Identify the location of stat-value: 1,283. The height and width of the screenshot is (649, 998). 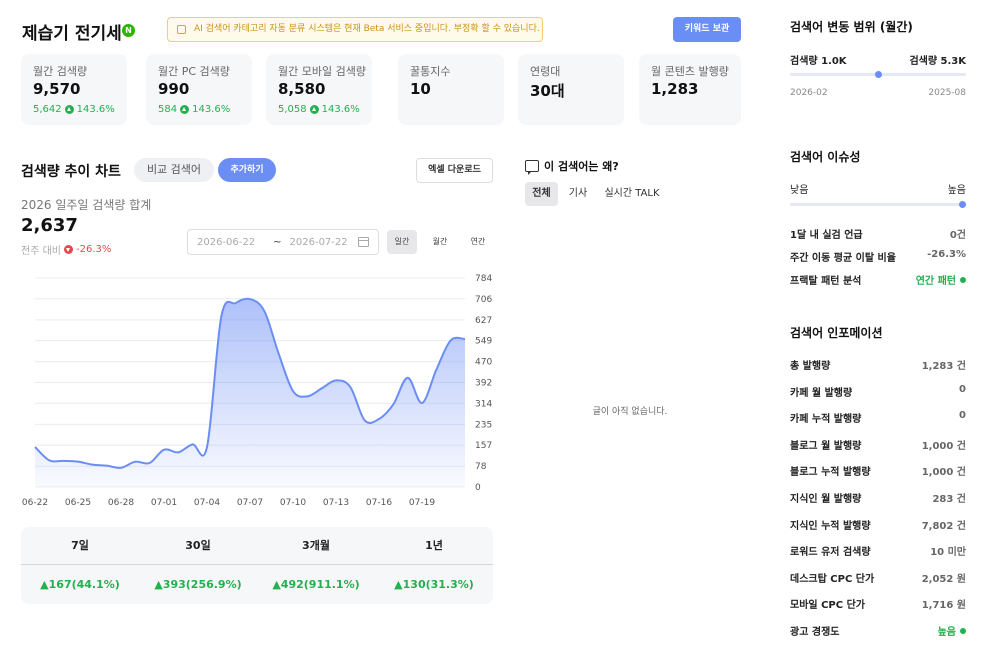
(675, 89).